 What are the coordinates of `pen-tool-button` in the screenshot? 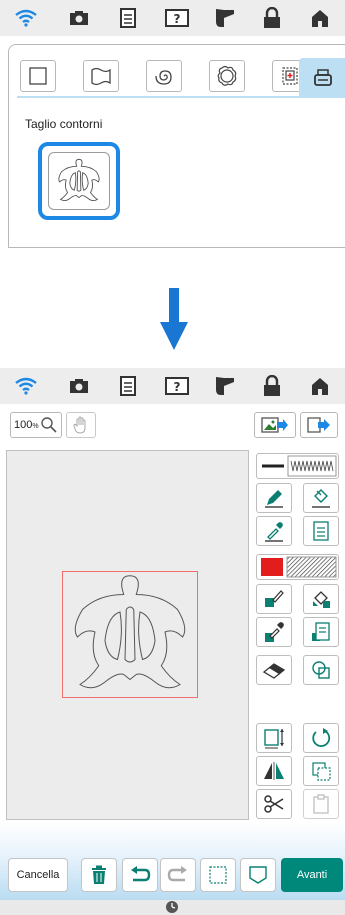 It's located at (274, 498).